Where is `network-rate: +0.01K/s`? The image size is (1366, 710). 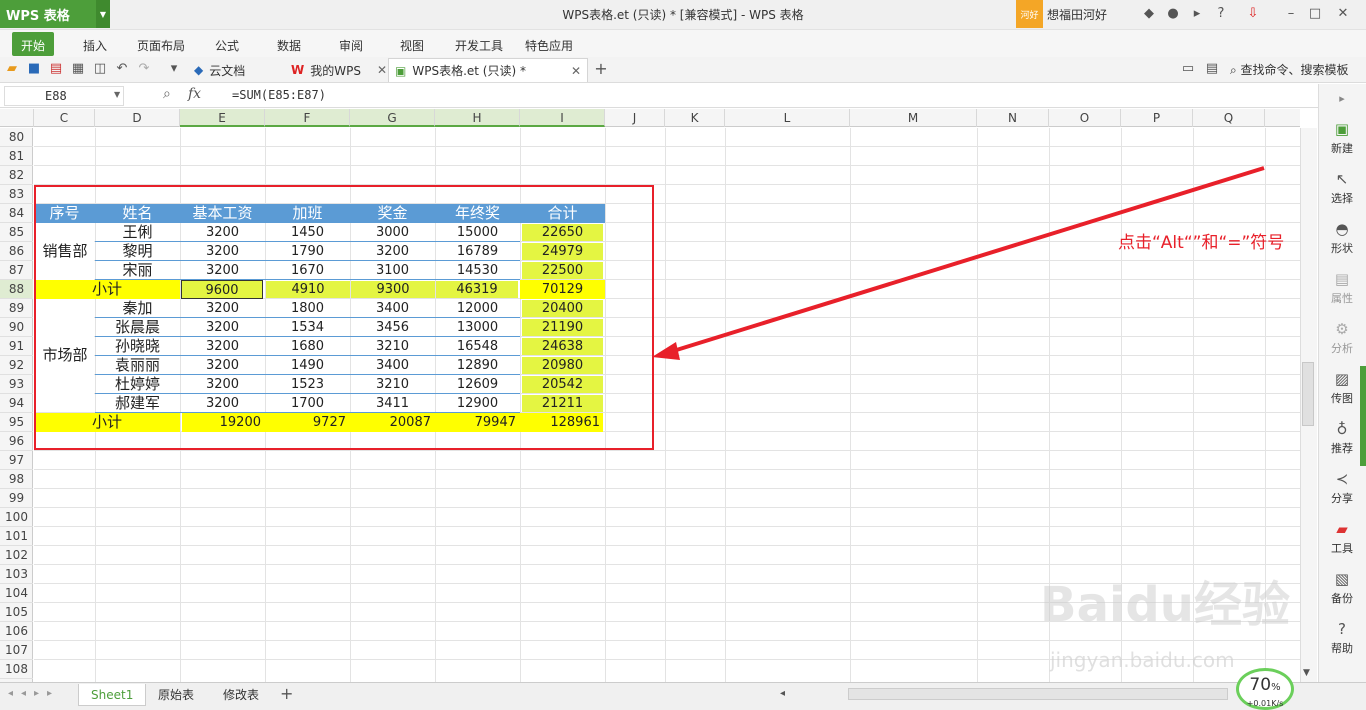
network-rate: +0.01K/s is located at coordinates (1265, 703).